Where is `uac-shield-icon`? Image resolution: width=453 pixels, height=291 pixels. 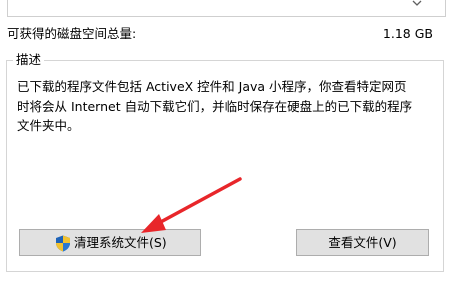
uac-shield-icon is located at coordinates (63, 243).